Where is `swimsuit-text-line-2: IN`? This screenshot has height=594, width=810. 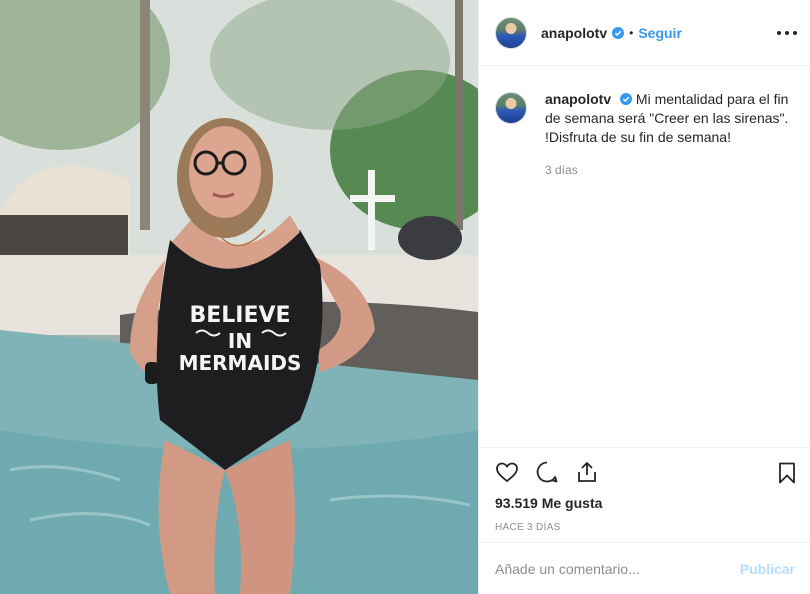
swimsuit-text-line-2: IN is located at coordinates (240, 341).